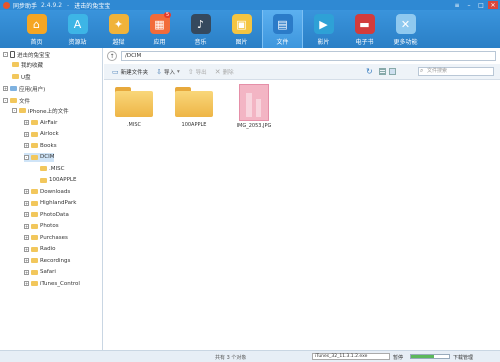 The width and height of the screenshot is (500, 362). I want to click on tree-folder-purchases: + Purchases, so click(46, 237).